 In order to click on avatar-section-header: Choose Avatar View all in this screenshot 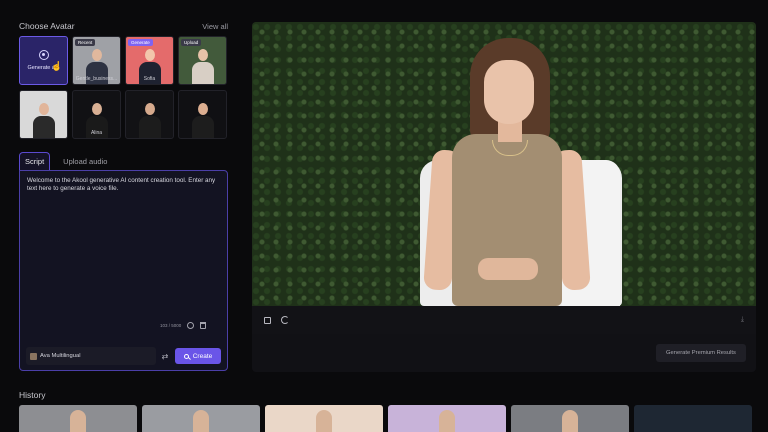, I will do `click(123, 26)`.